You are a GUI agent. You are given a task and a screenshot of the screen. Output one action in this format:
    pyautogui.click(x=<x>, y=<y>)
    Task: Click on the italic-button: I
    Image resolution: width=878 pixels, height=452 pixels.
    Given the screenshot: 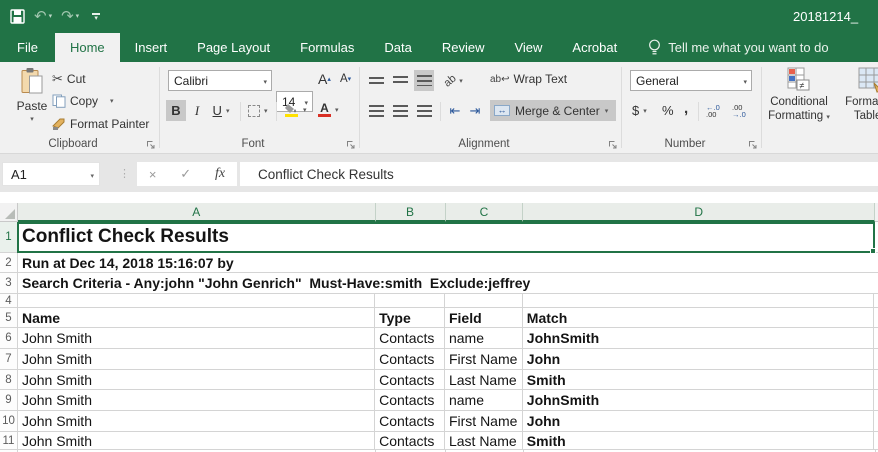 What is the action you would take?
    pyautogui.click(x=197, y=110)
    